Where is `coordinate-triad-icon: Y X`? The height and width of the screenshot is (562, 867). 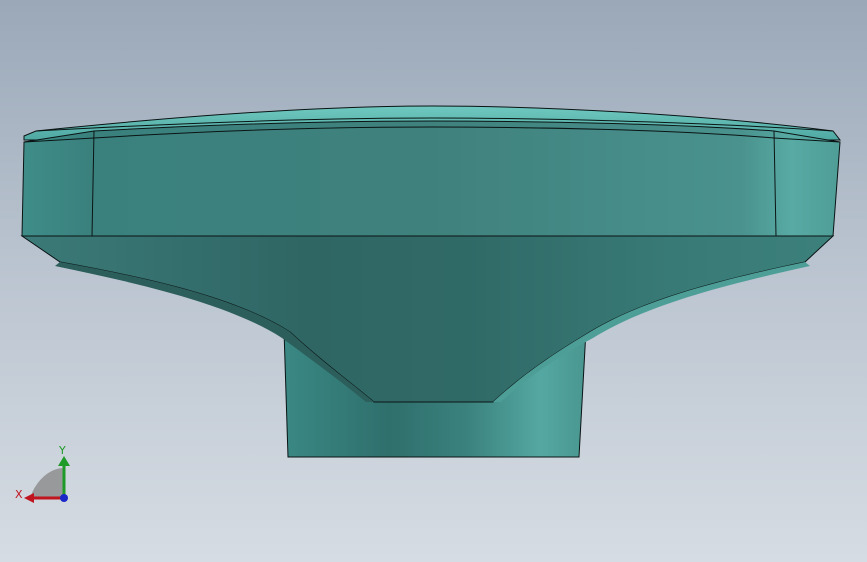 coordinate-triad-icon: Y X is located at coordinates (42, 473).